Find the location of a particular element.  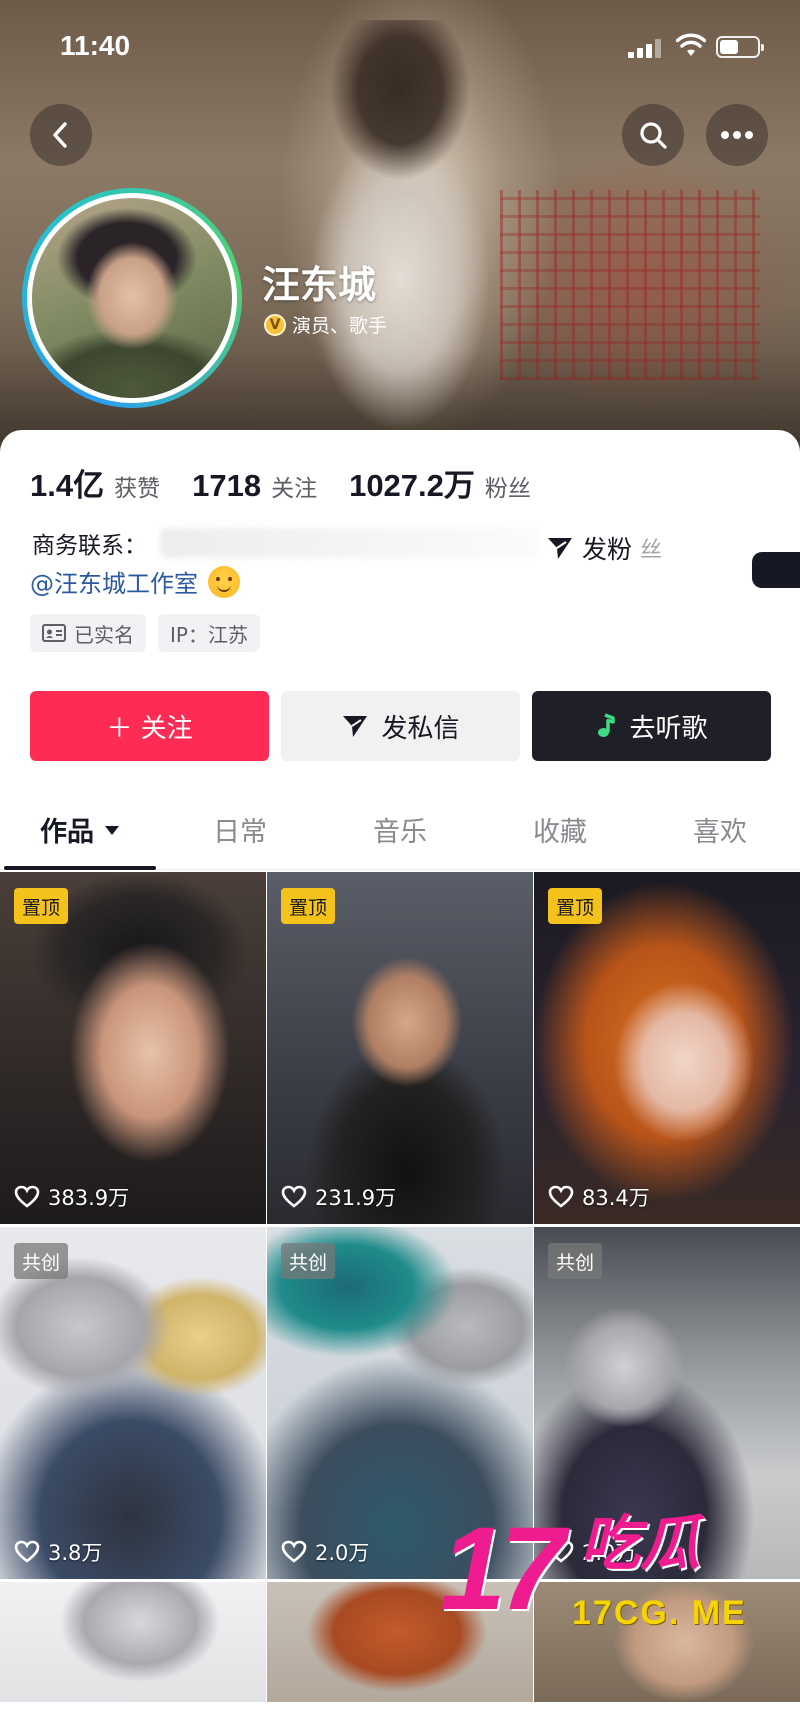

stat-value: 1027.2万 is located at coordinates (412, 485).